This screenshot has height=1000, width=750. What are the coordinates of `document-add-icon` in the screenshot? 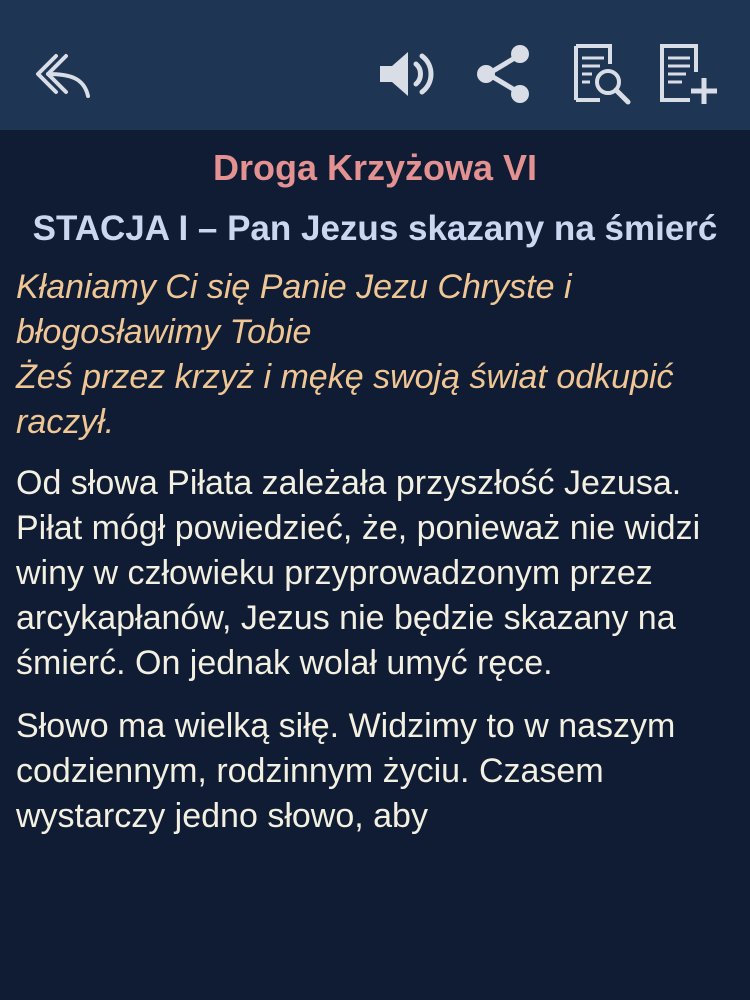 It's located at (688, 74).